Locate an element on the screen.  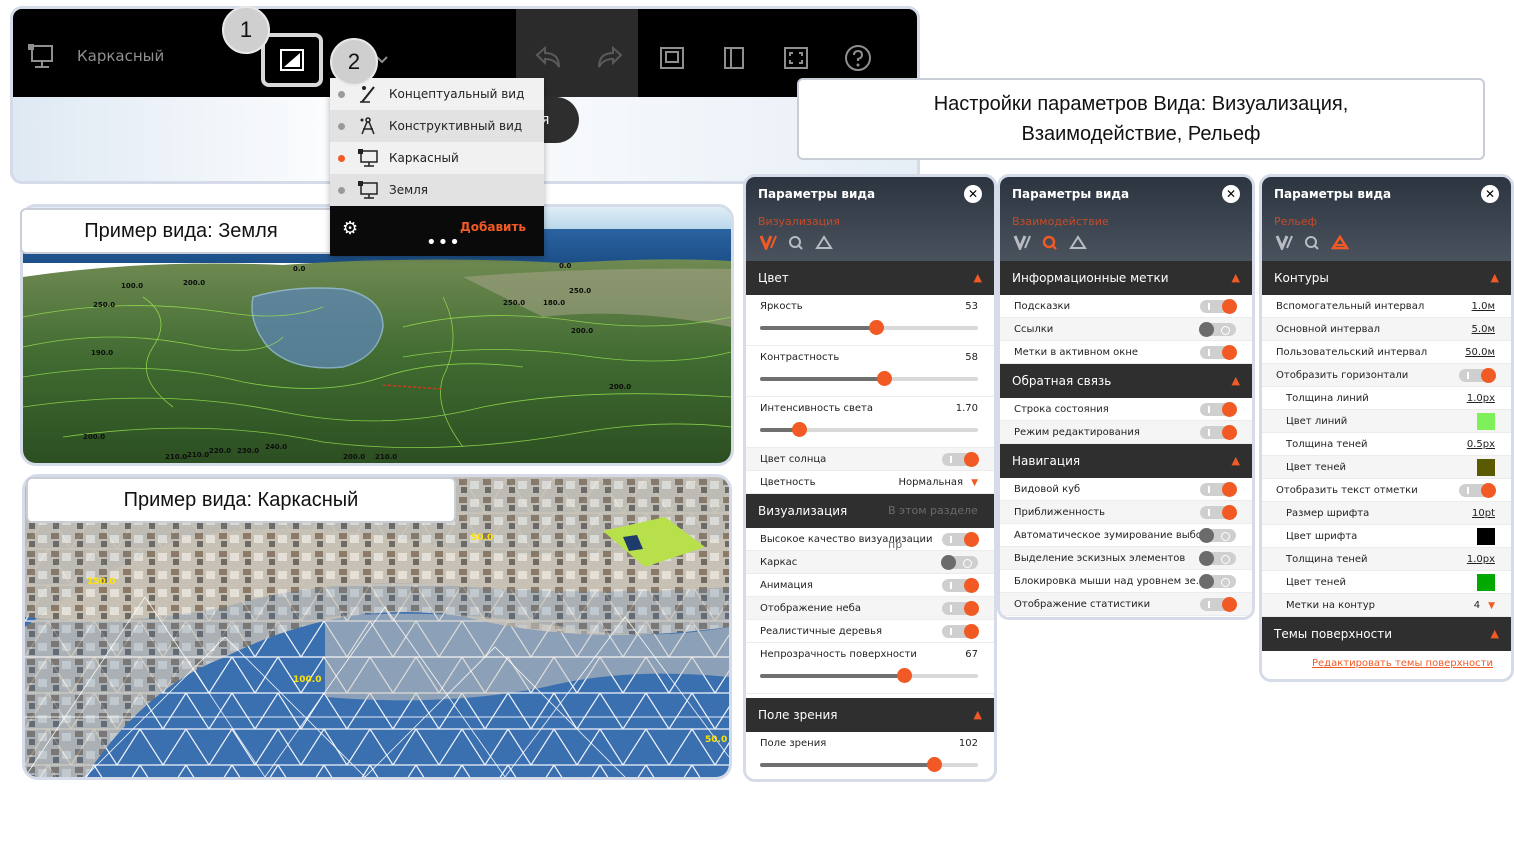
dropdown-item-wireframe: Каркасный is located at coordinates (437, 158).